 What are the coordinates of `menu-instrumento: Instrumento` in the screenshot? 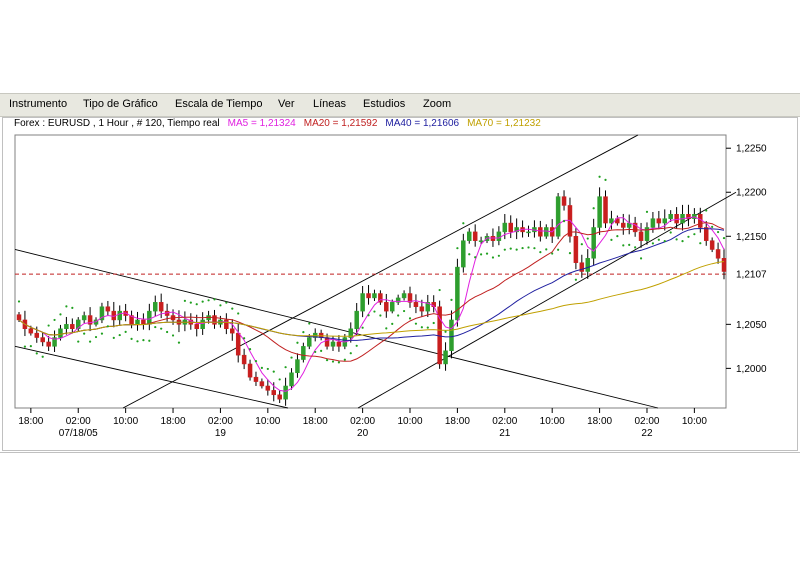 It's located at (38, 104).